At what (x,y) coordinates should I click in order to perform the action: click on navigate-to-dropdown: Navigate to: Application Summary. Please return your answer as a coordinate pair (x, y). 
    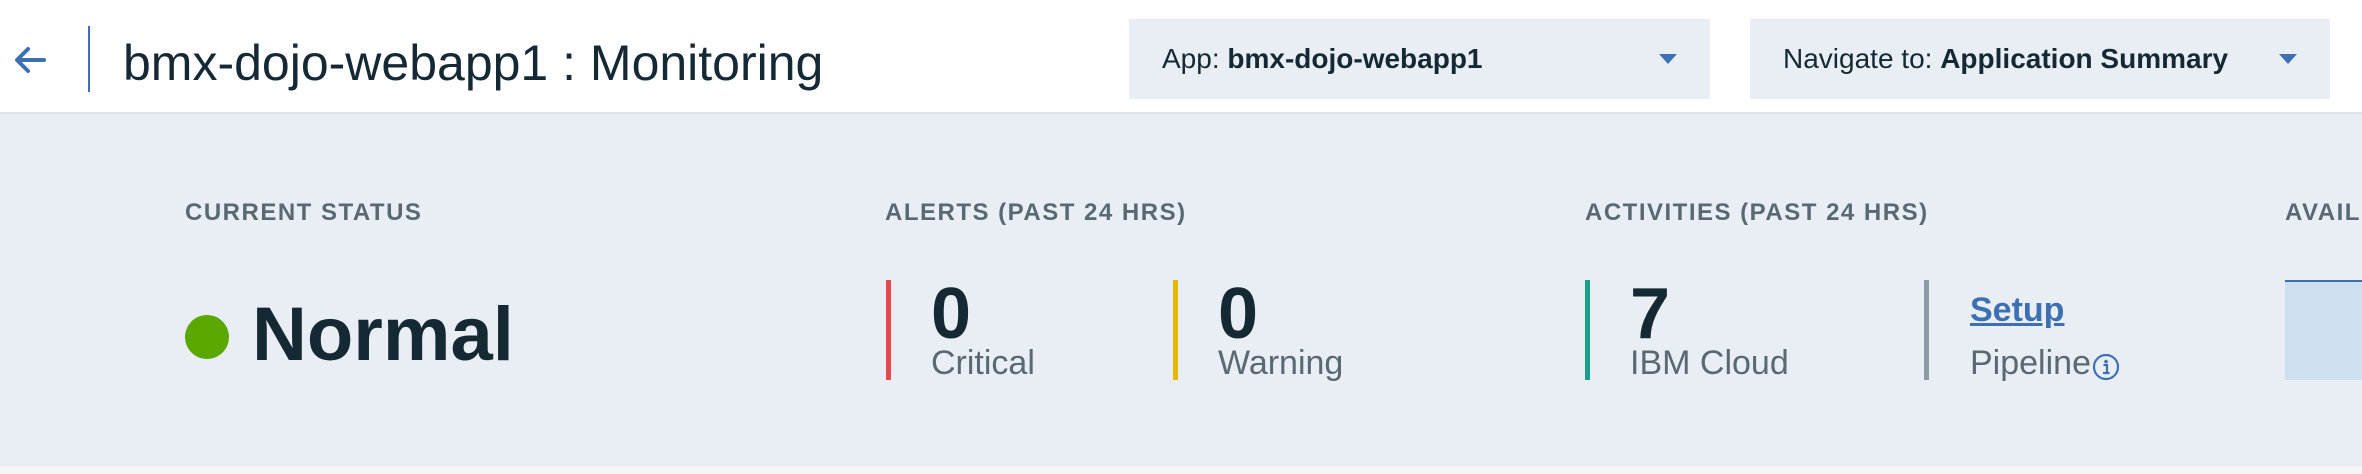
    Looking at the image, I should click on (2040, 59).